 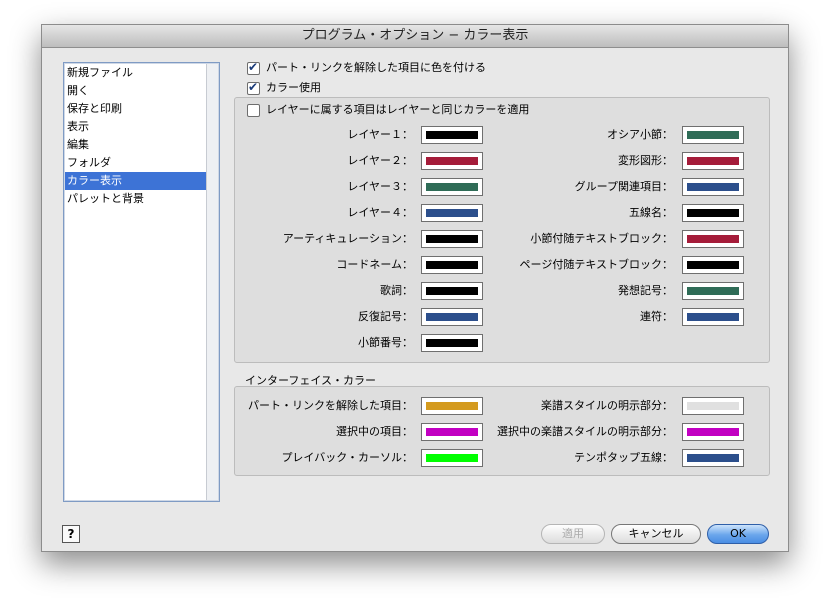 I want to click on category-list-items: 新規ファイル 開く 保存と印刷 表示 編集 フォルダ カラー表示 パレットと背景, so click(x=135, y=136).